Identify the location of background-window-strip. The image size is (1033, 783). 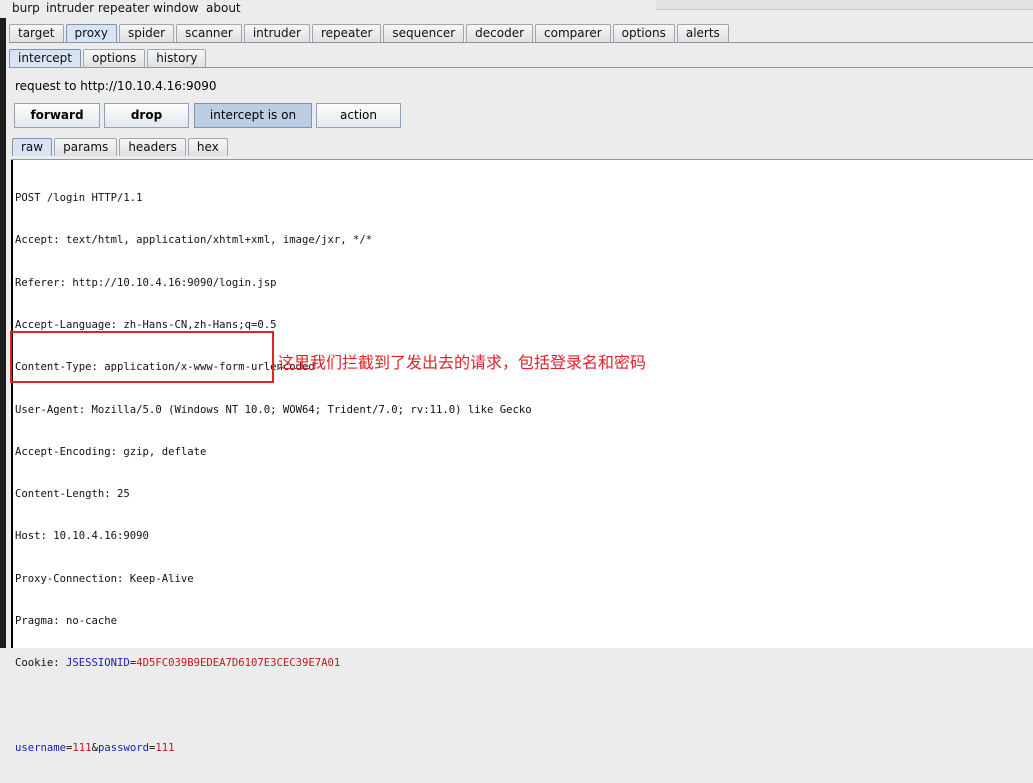
(844, 5).